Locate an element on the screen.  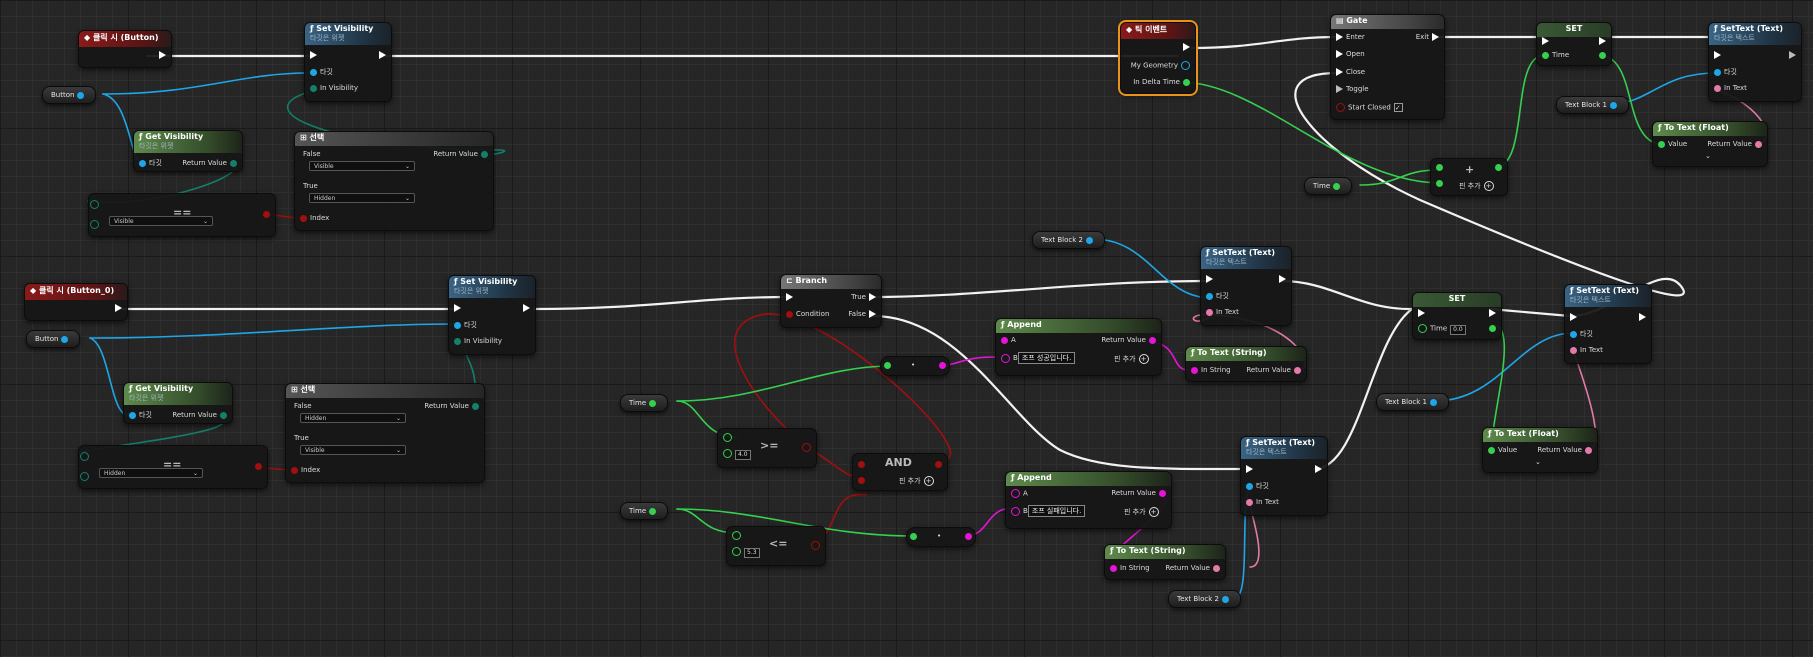
exit-pin: Exit is located at coordinates (1429, 37).